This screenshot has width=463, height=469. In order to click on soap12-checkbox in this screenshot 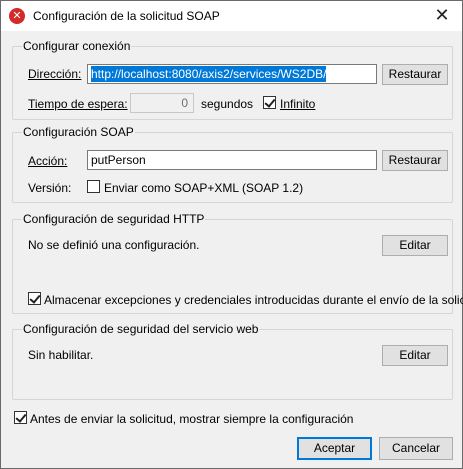, I will do `click(93, 186)`.